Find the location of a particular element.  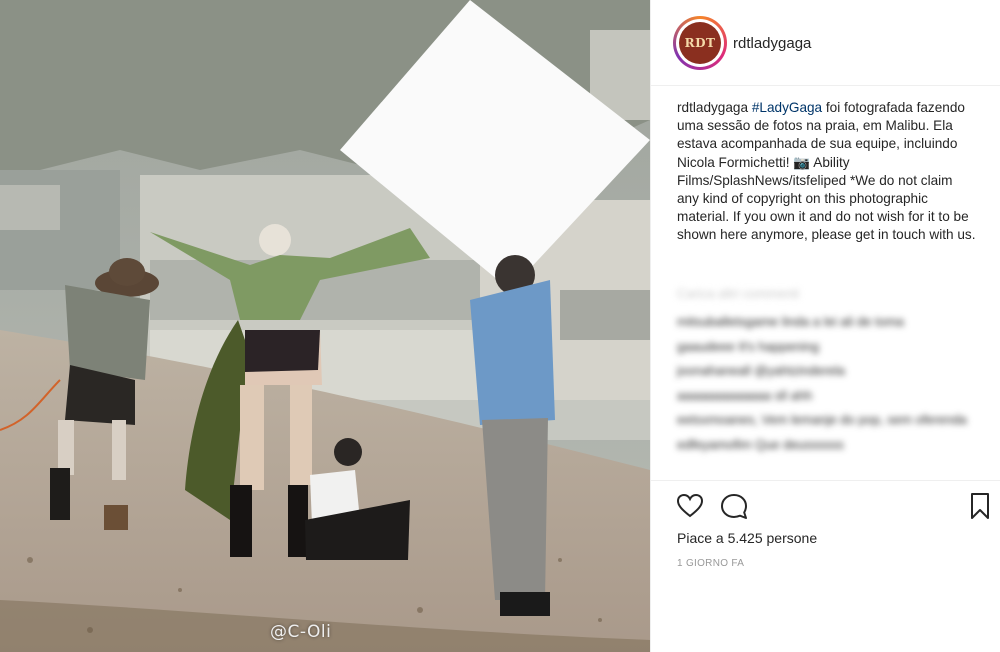

photo-watermark: @C-Oli is located at coordinates (301, 632).